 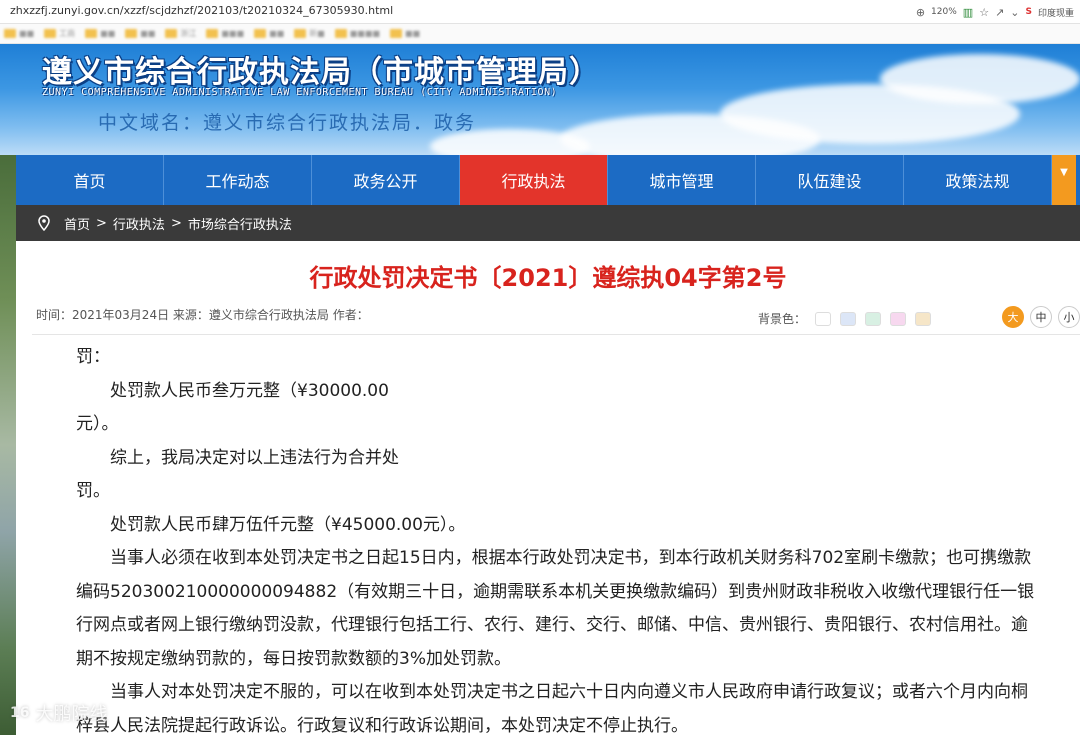 I want to click on bgcolor-swatch-pink, so click(x=898, y=318).